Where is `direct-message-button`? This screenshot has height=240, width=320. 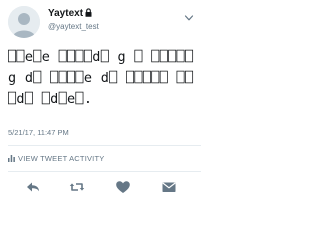 direct-message-button is located at coordinates (169, 187).